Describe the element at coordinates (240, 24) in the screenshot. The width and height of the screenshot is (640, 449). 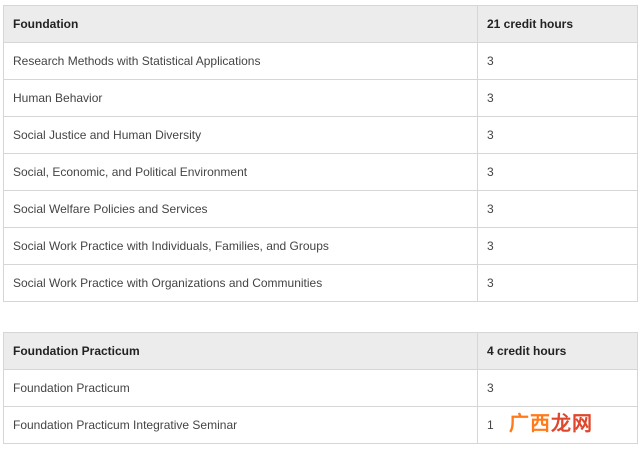
I see `header-name-cell: Foundation` at that location.